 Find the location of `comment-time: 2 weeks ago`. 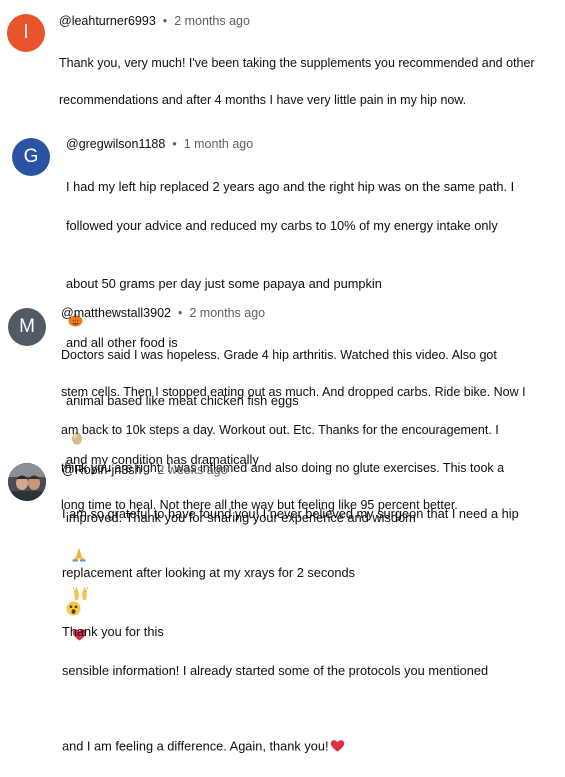

comment-time: 2 weeks ago is located at coordinates (192, 470).